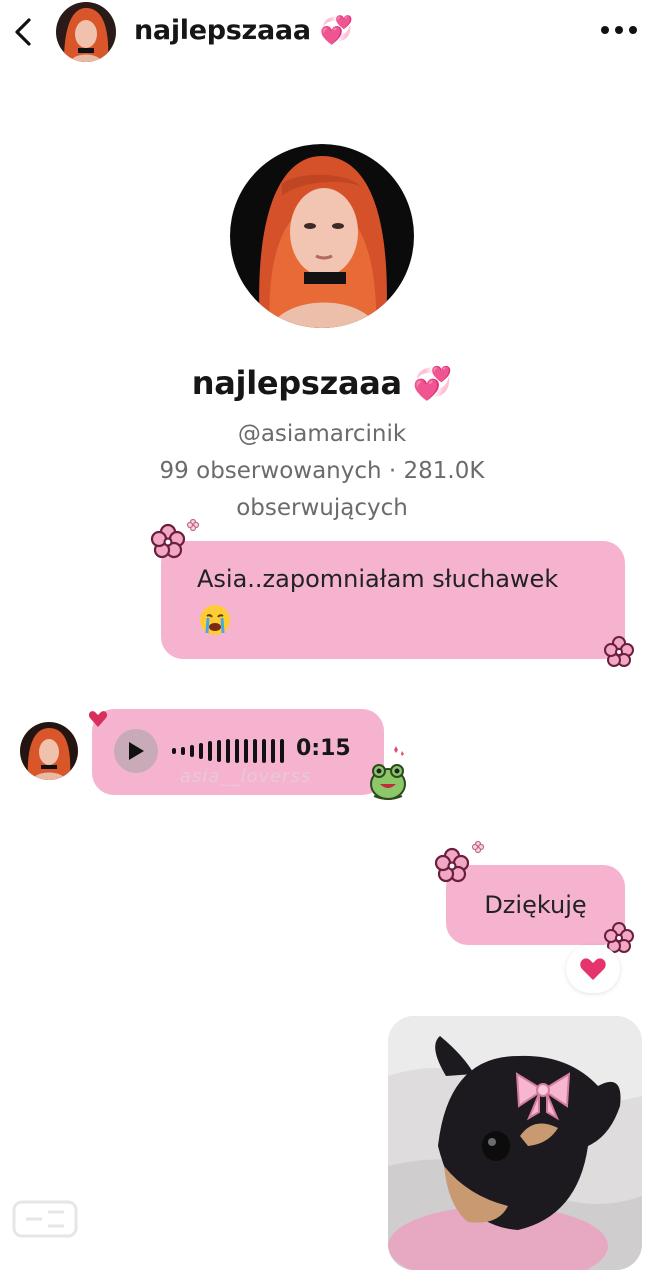  What do you see at coordinates (49, 751) in the screenshot?
I see `sender-avatar` at bounding box center [49, 751].